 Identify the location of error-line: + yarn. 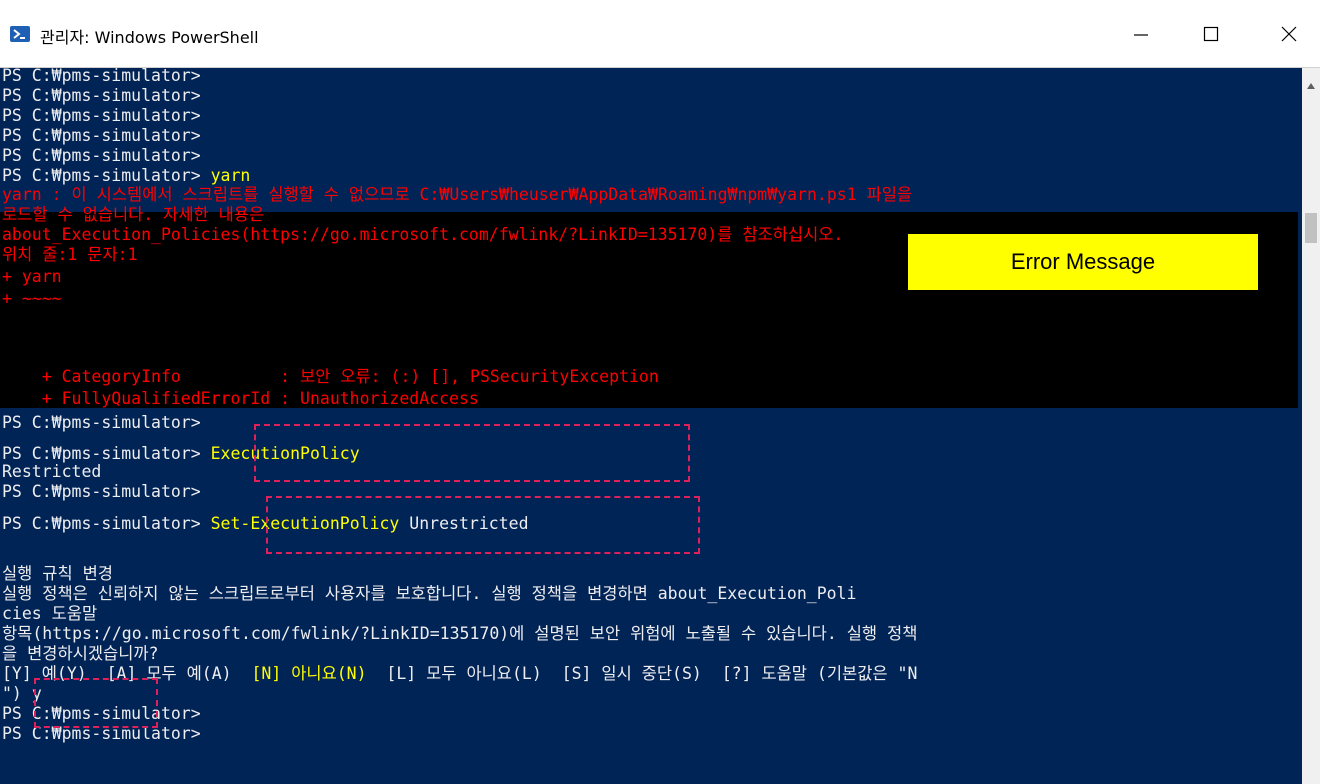
(32, 276).